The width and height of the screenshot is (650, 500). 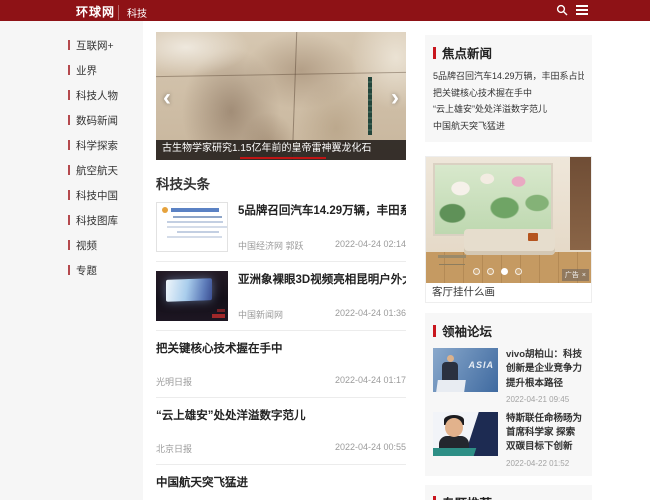 What do you see at coordinates (580, 204) in the screenshot?
I see `wall-panel` at bounding box center [580, 204].